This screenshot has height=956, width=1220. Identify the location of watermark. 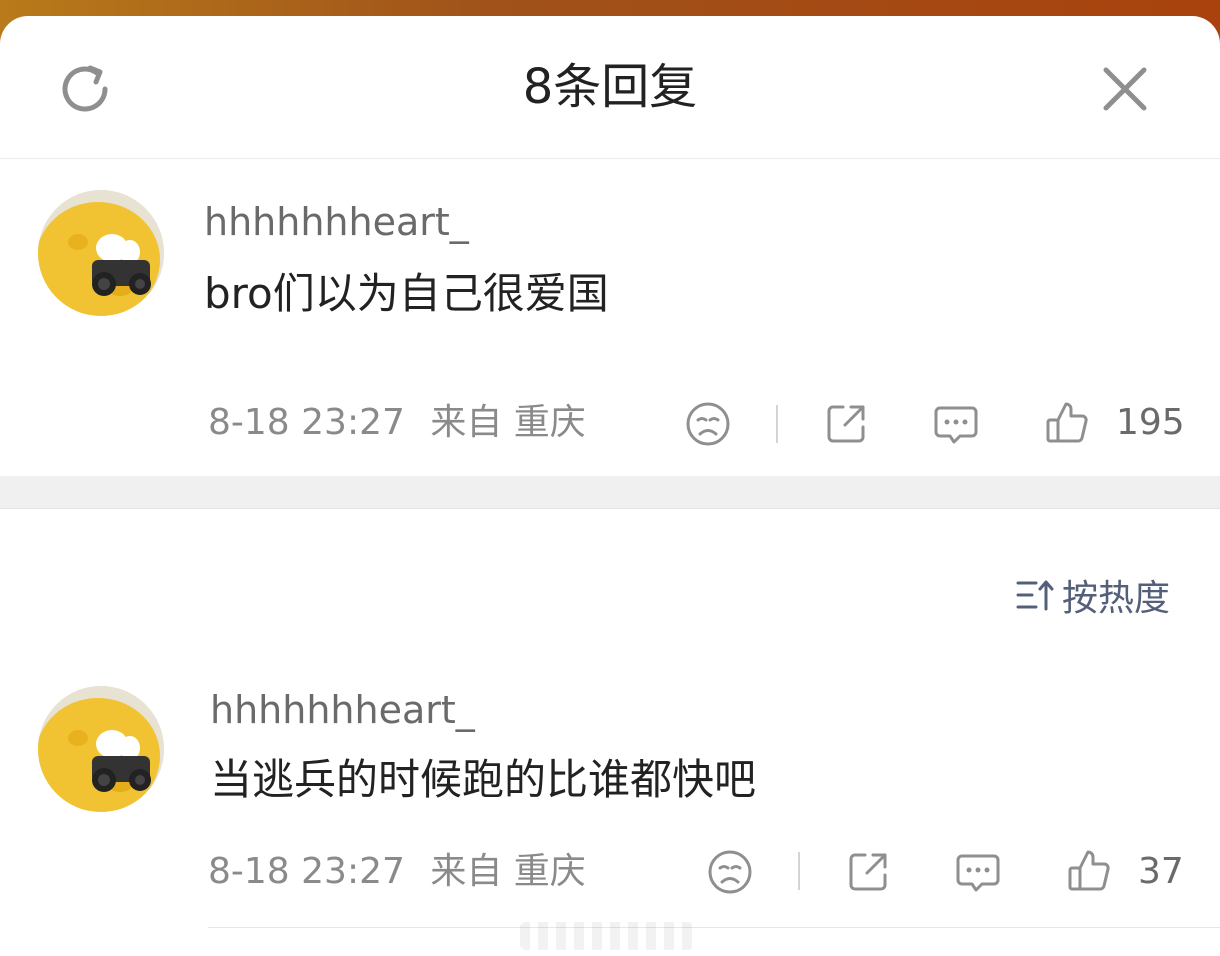
(607, 936).